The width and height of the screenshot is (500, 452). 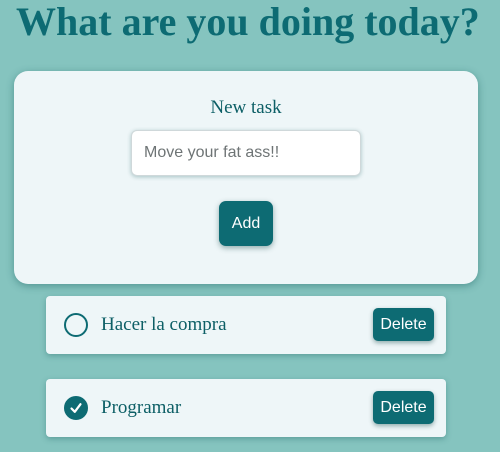 What do you see at coordinates (76, 408) in the screenshot?
I see `checkmark-circle-icon` at bounding box center [76, 408].